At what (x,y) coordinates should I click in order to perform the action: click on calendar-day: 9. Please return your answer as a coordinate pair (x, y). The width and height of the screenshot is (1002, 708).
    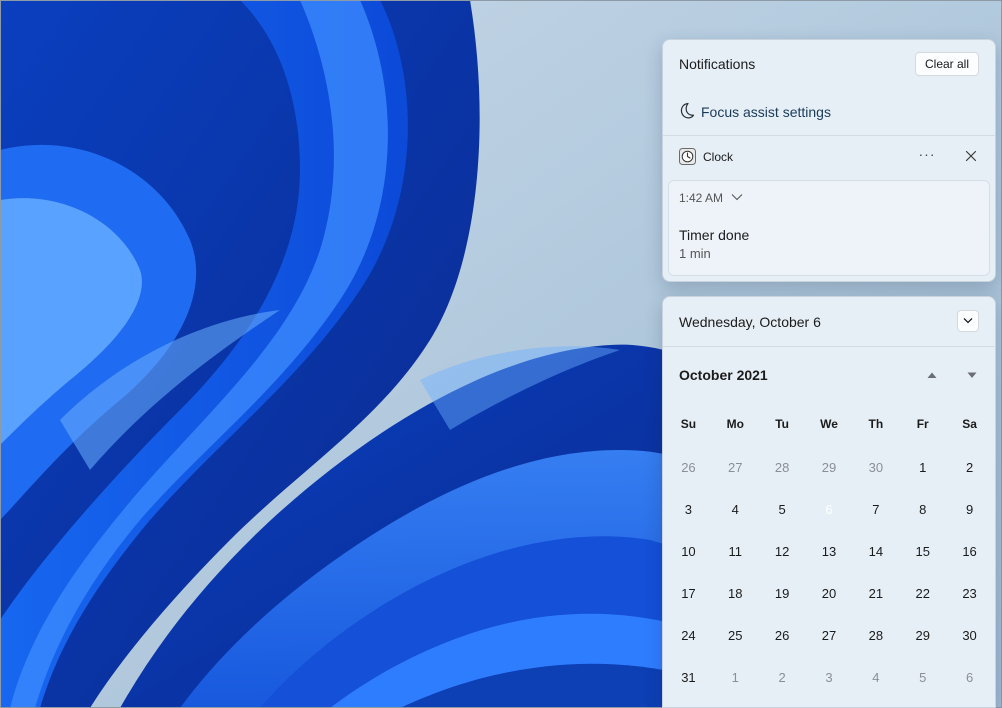
    Looking at the image, I should click on (969, 510).